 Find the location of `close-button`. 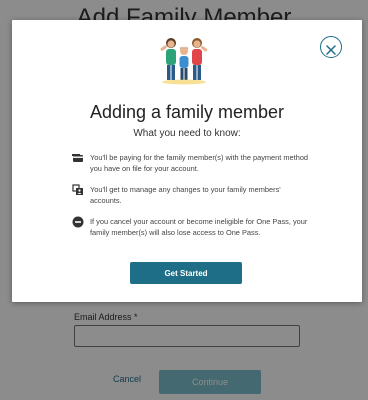

close-button is located at coordinates (331, 47).